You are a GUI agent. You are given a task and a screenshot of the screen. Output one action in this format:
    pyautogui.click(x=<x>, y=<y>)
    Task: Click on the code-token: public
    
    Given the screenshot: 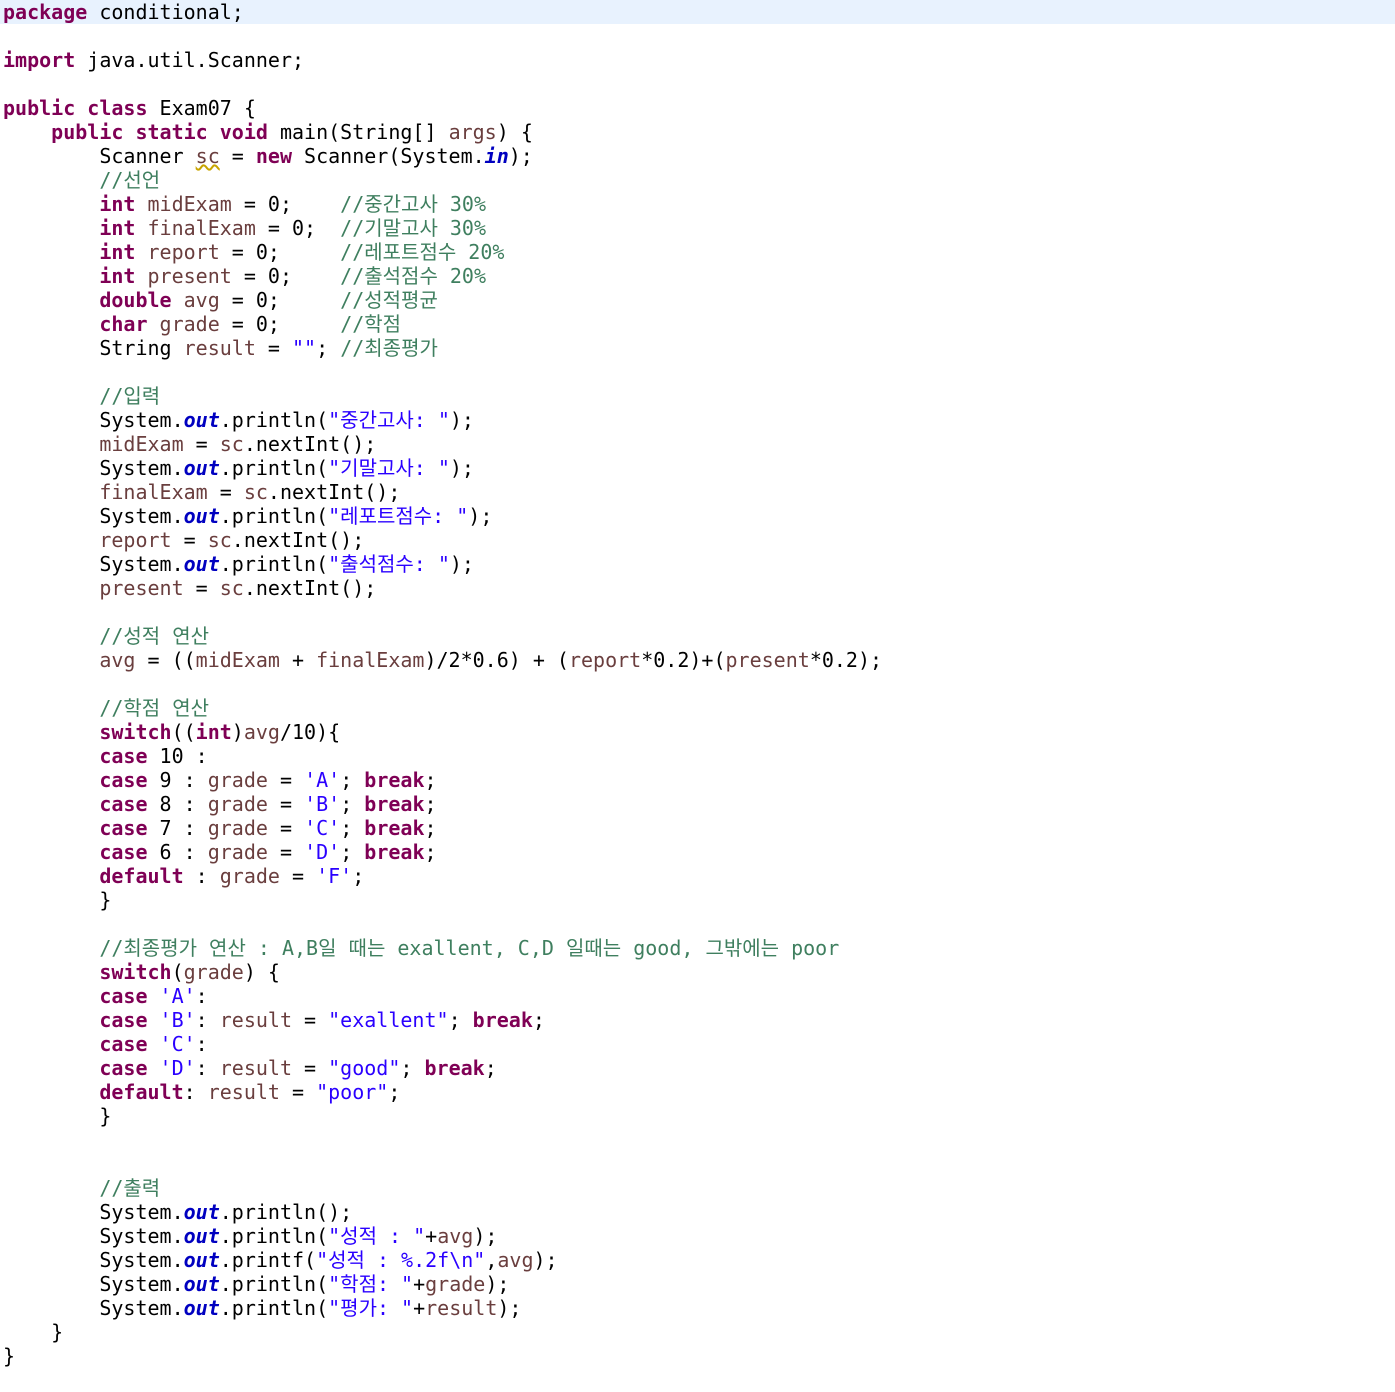 What is the action you would take?
    pyautogui.click(x=39, y=108)
    